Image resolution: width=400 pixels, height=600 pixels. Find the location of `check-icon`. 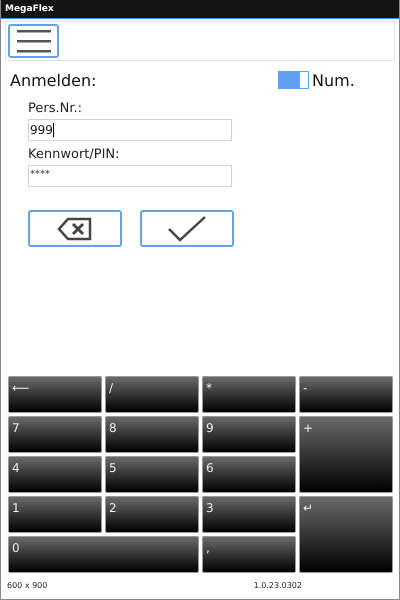

check-icon is located at coordinates (187, 229).